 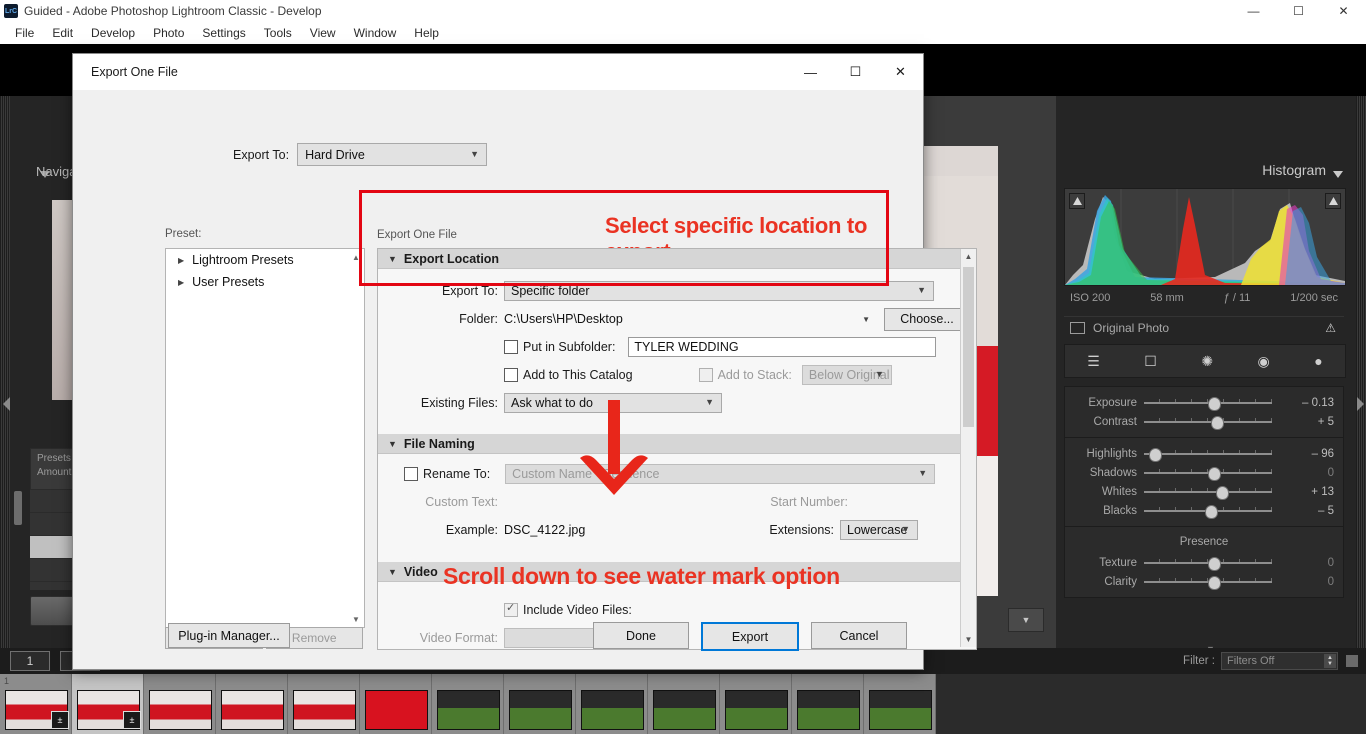 I want to click on section-header-export-location: ▼ Export Location, so click(x=677, y=259).